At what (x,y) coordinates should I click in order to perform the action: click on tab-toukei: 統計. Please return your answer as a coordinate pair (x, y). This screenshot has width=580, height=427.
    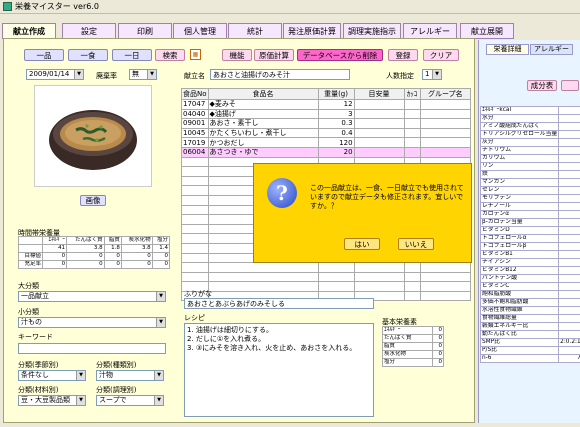
    Looking at the image, I should click on (255, 31).